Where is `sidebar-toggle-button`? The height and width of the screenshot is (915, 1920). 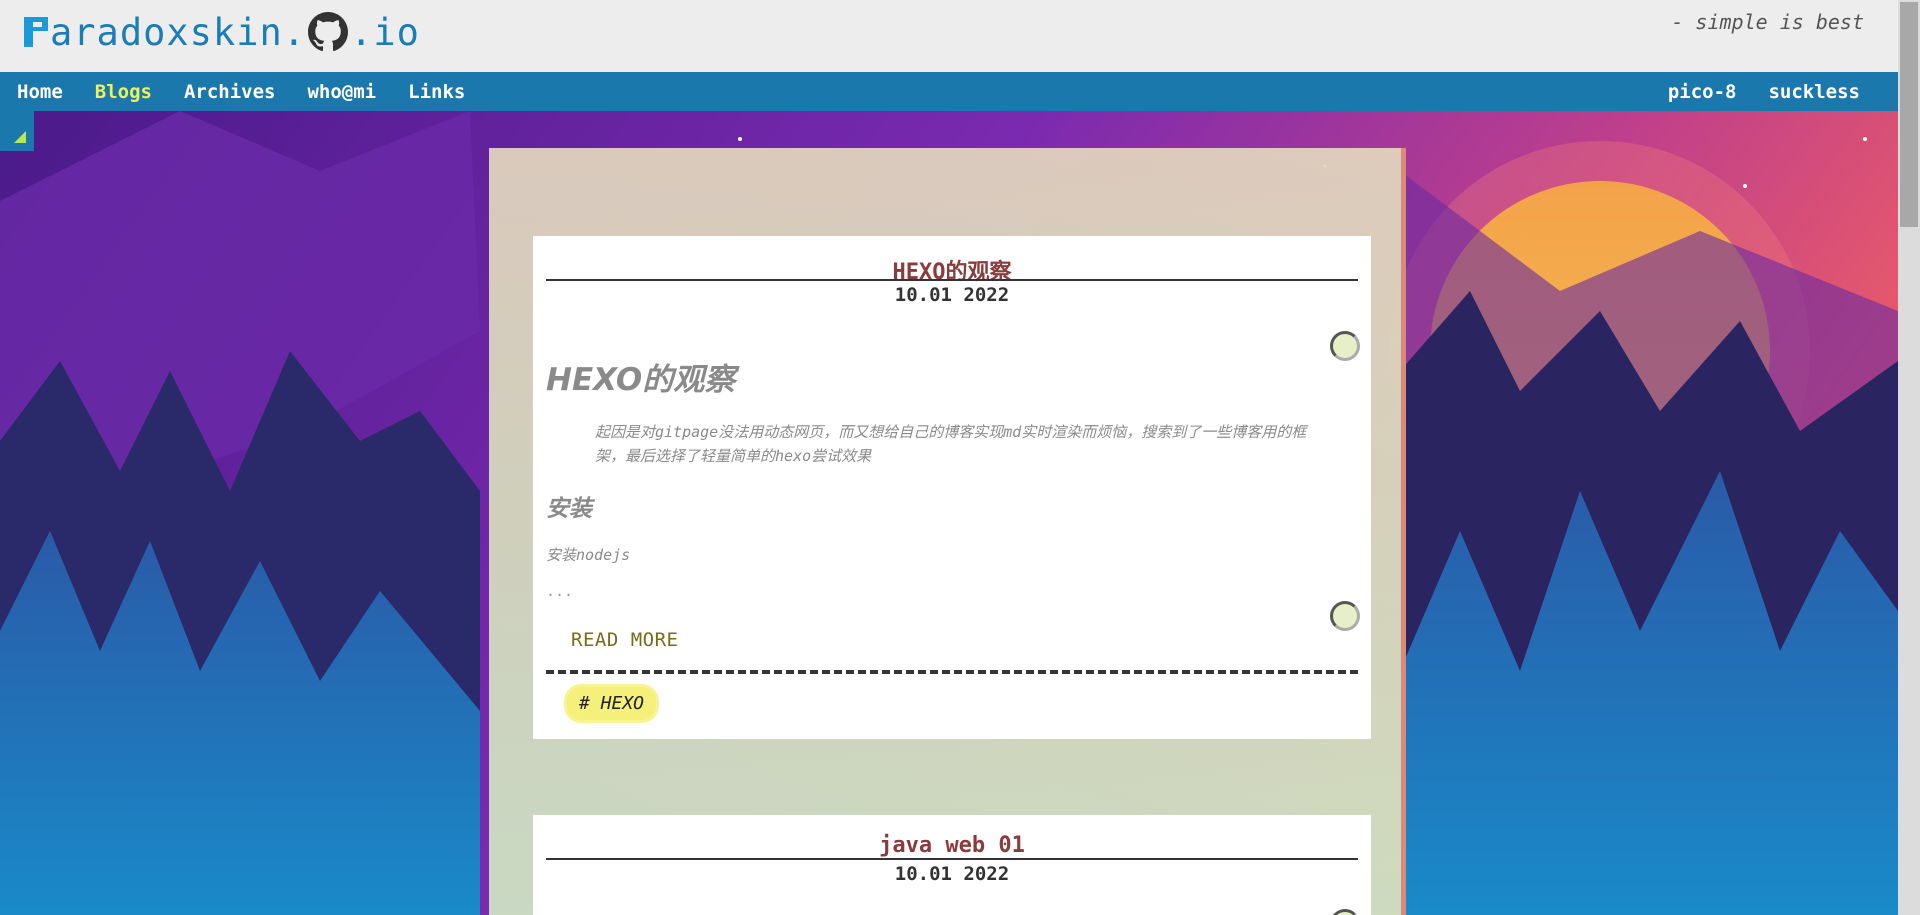 sidebar-toggle-button is located at coordinates (17, 131).